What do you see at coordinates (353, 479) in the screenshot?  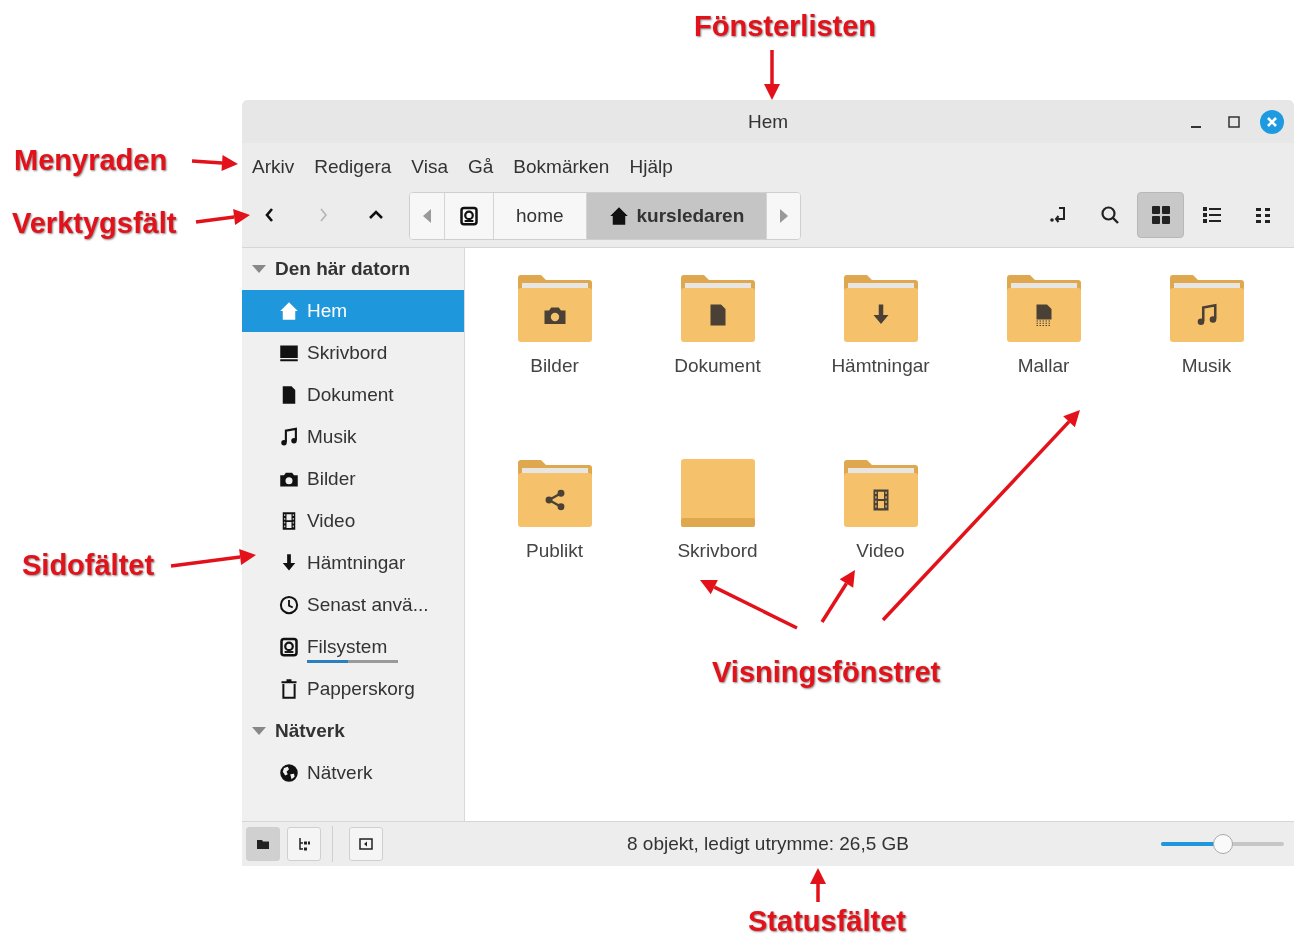 I see `sidebar-item: Bilder` at bounding box center [353, 479].